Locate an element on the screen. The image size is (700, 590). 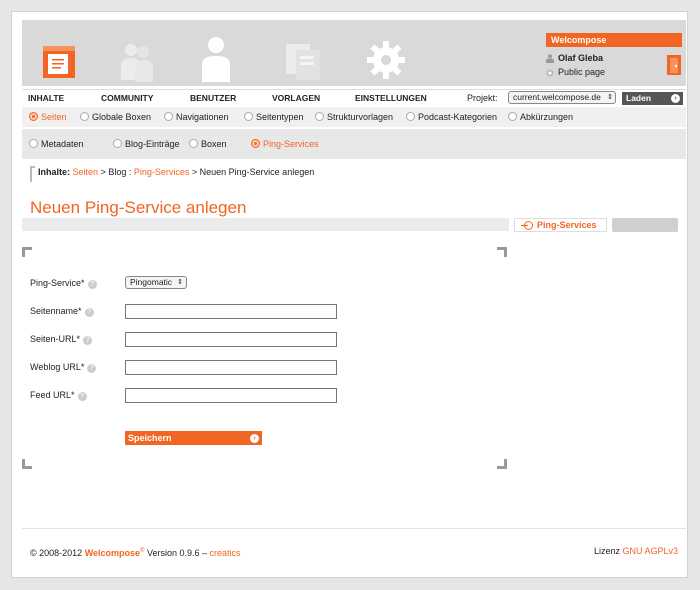
header: Welcompose Olaf Gleba Public page is located at coordinates (354, 53).